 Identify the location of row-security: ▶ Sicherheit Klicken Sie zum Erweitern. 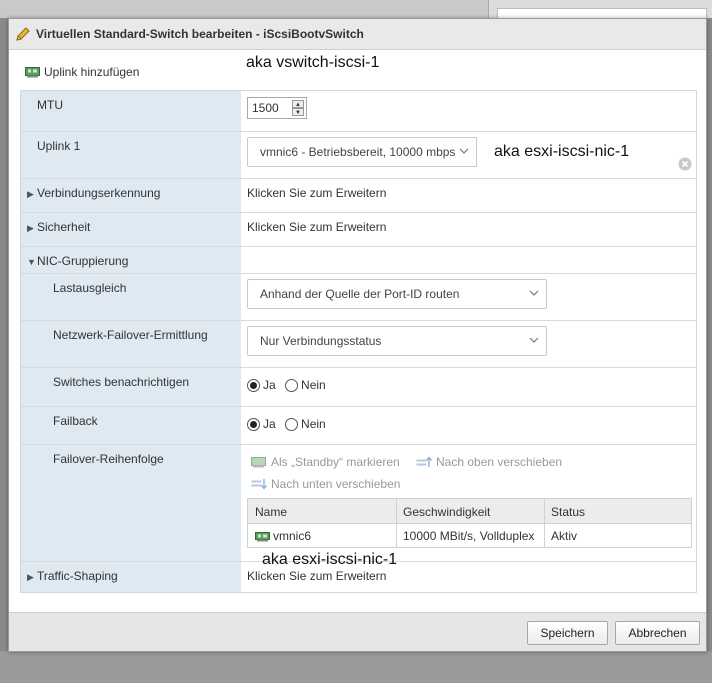
(358, 230).